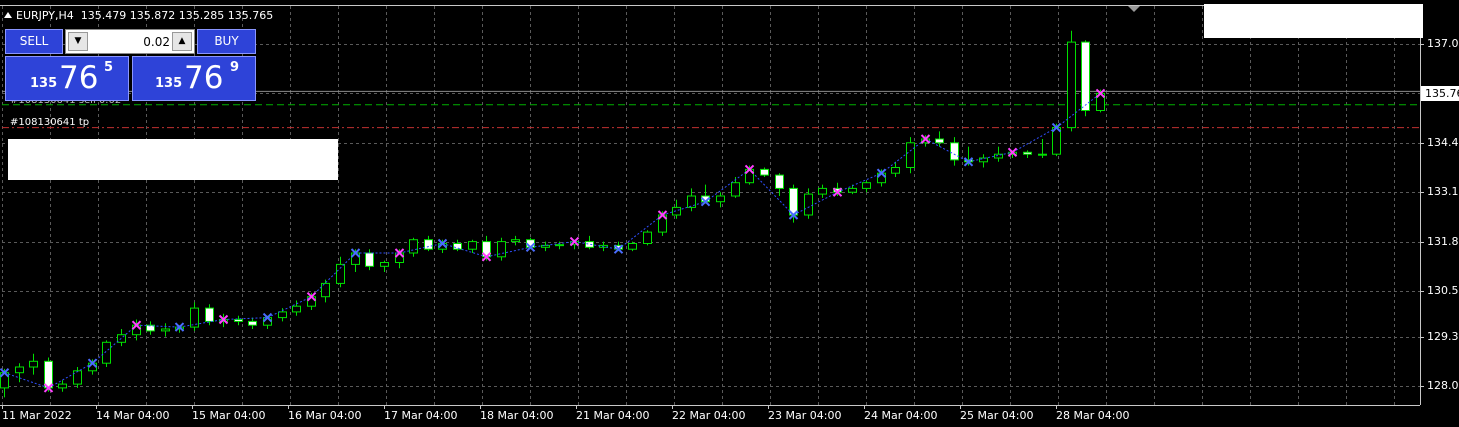 The image size is (1459, 427). What do you see at coordinates (1093, 415) in the screenshot?
I see `time-axis-label: 28 Mar 04:00` at bounding box center [1093, 415].